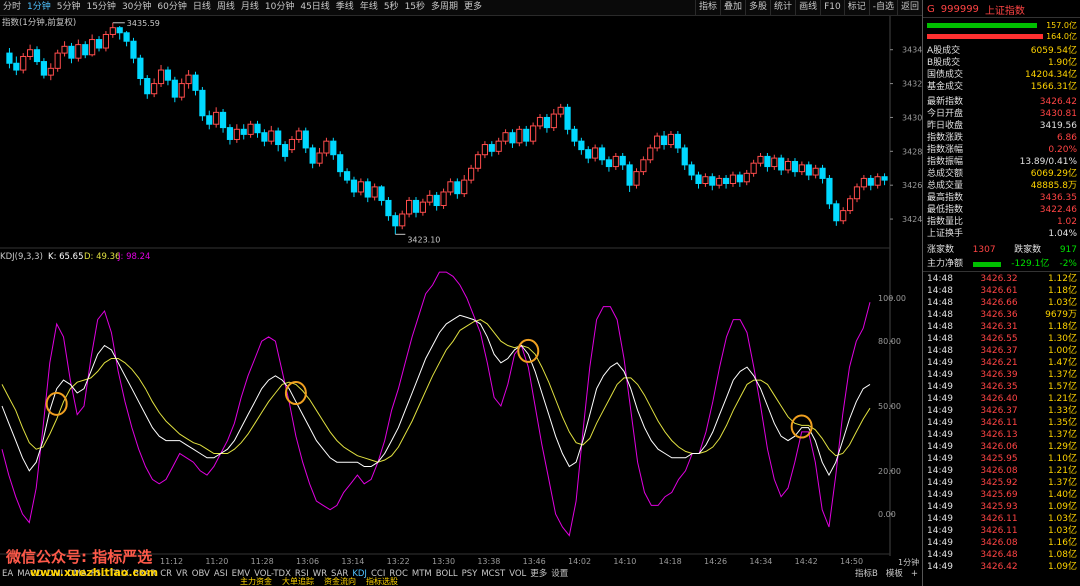 Image resolution: width=1080 pixels, height=586 pixels. I want to click on sub-tab: 资金流向, so click(340, 582).